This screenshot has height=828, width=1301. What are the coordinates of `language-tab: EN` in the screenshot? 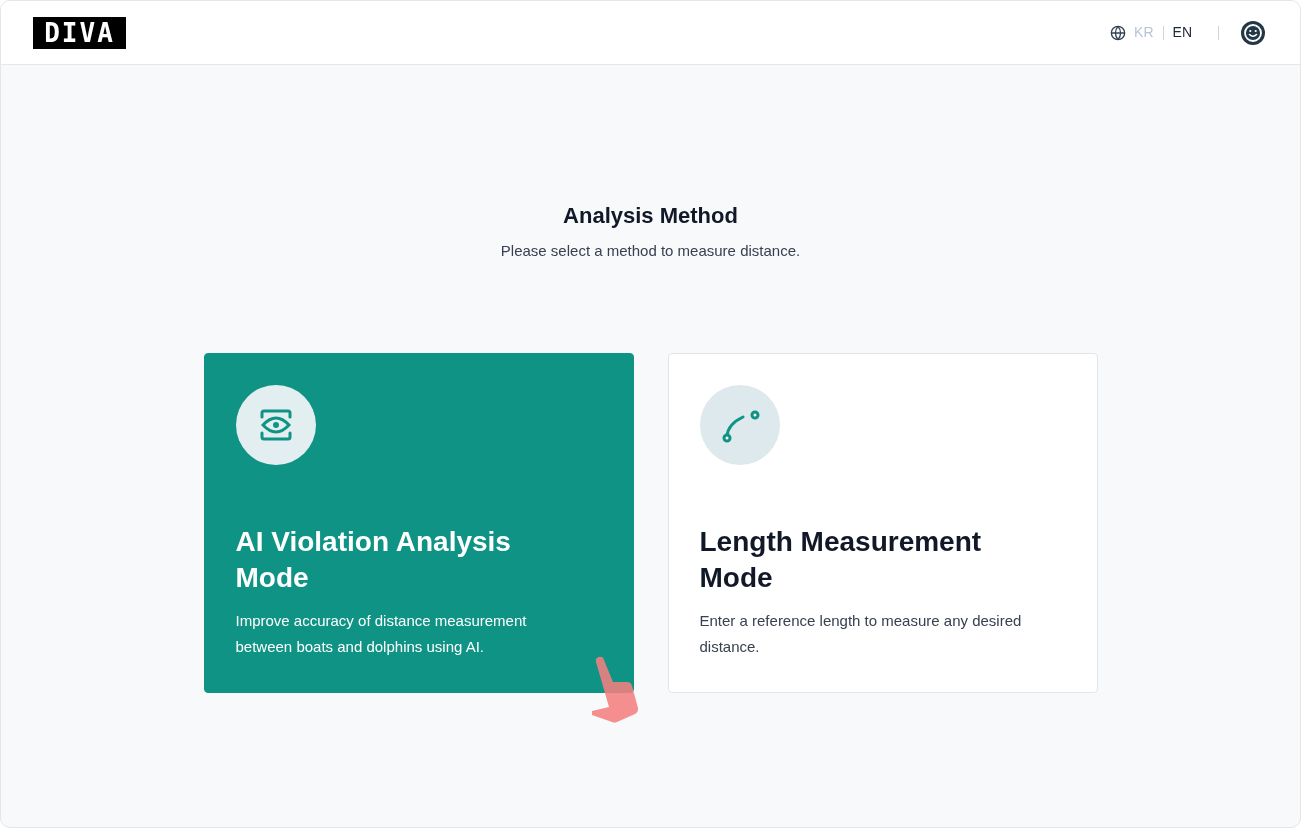 It's located at (1182, 32).